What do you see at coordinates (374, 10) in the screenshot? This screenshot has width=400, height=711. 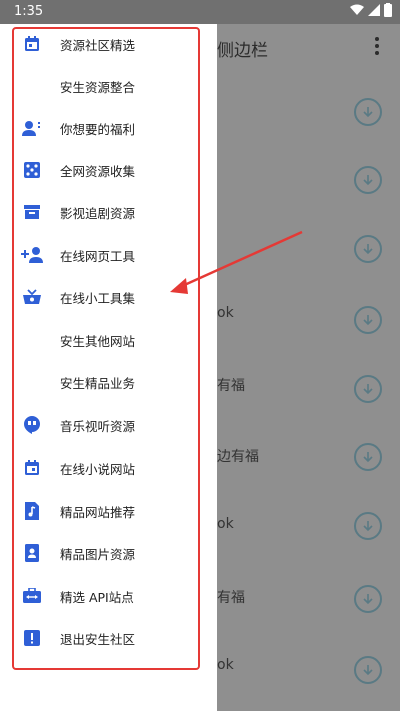 I see `signal-icon` at bounding box center [374, 10].